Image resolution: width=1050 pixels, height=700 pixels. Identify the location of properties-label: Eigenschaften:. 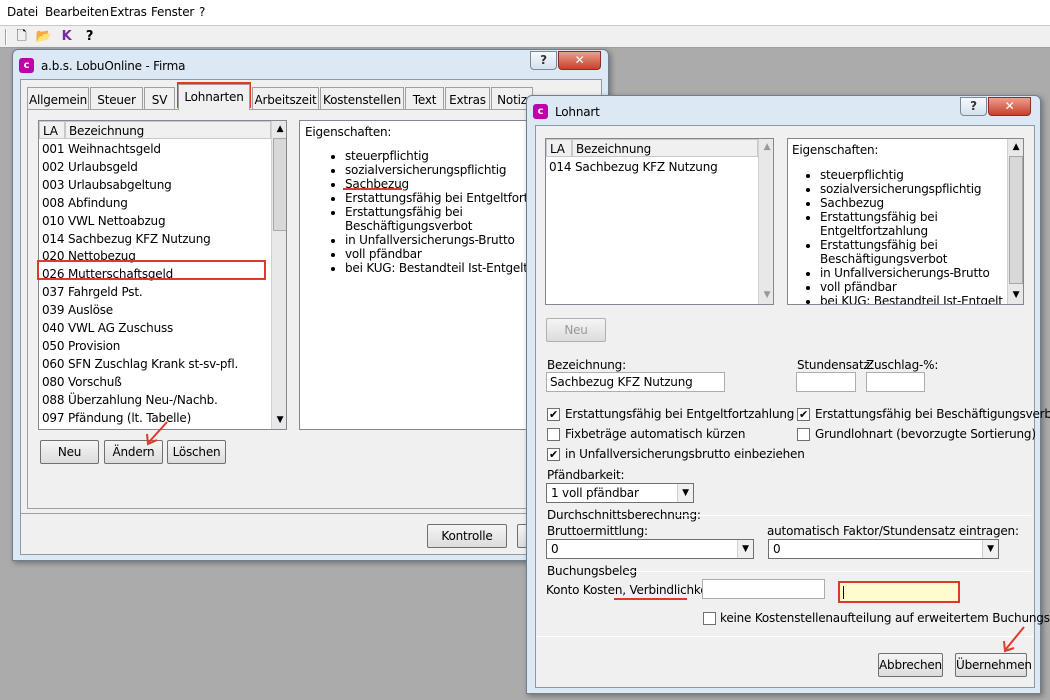
(348, 132).